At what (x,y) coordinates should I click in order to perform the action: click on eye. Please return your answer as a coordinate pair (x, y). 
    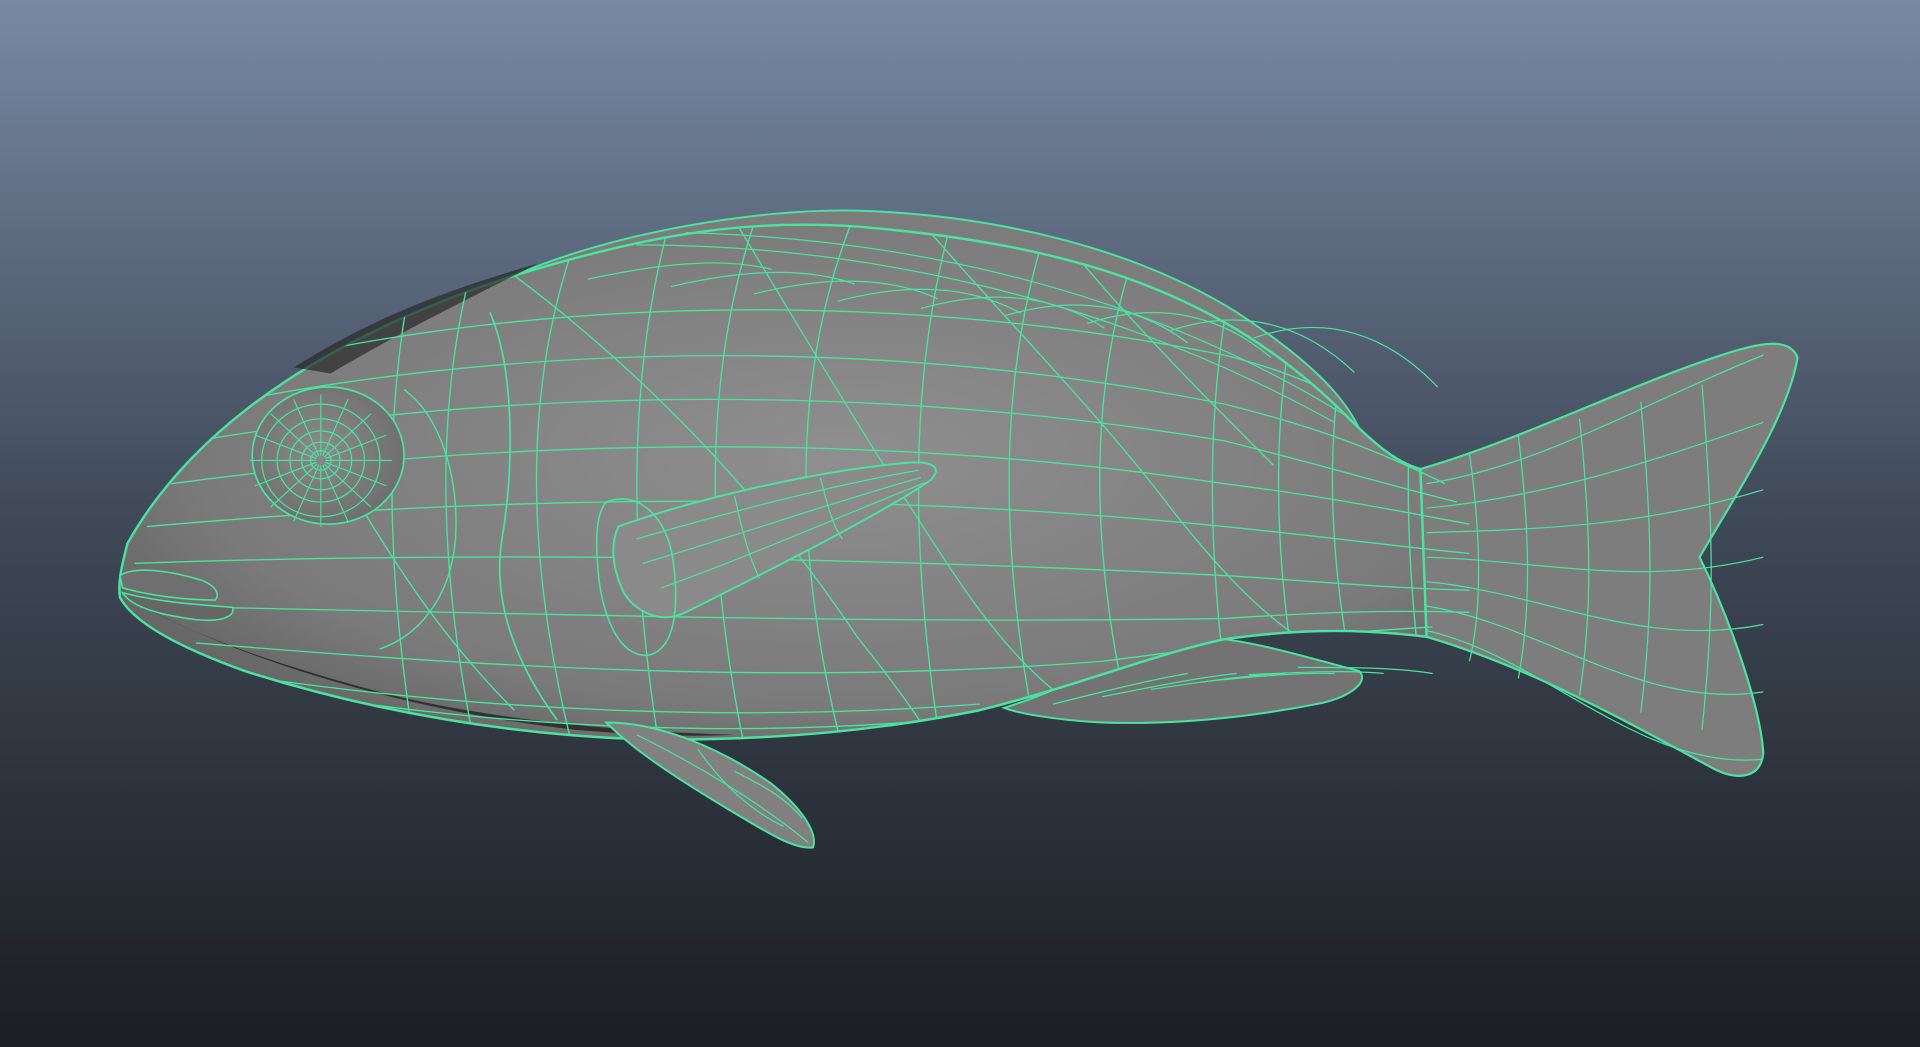
    Looking at the image, I should click on (327, 456).